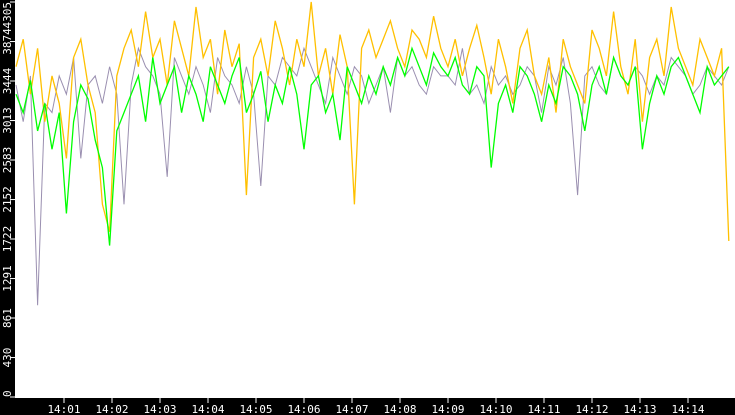  Describe the element at coordinates (7, 278) in the screenshot. I see `y-tick-label: 1291` at that location.